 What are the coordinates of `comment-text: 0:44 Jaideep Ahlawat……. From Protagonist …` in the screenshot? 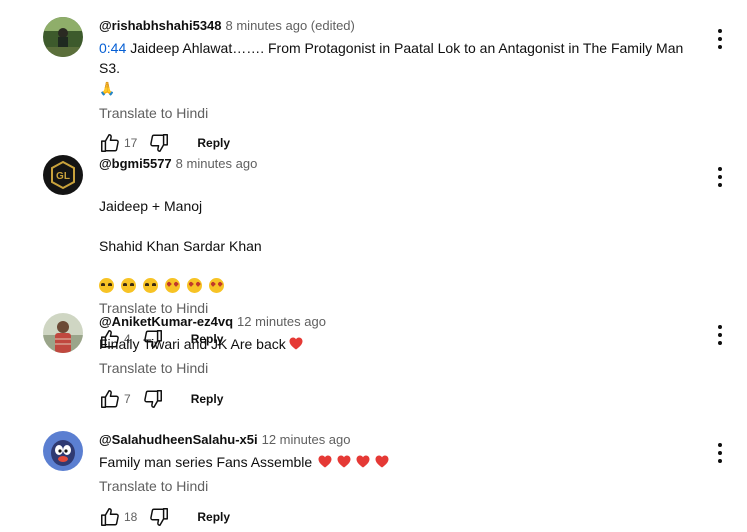 It's located at (403, 58).